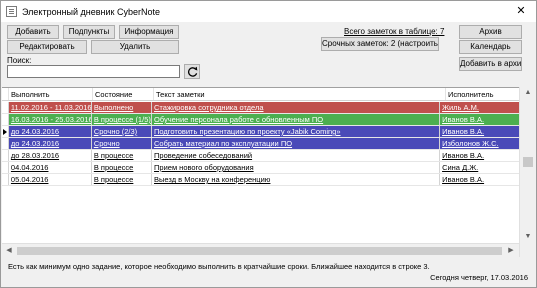 The image size is (537, 288). I want to click on cell-state: Выполнено, so click(122, 107).